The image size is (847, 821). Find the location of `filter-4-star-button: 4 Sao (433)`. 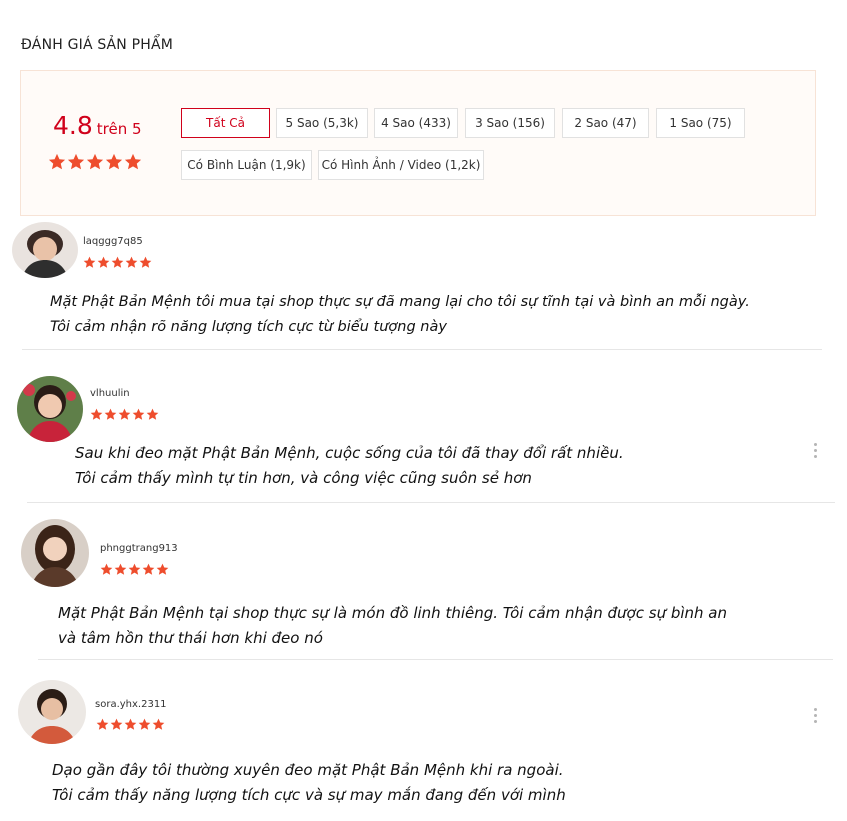

filter-4-star-button: 4 Sao (433) is located at coordinates (416, 123).